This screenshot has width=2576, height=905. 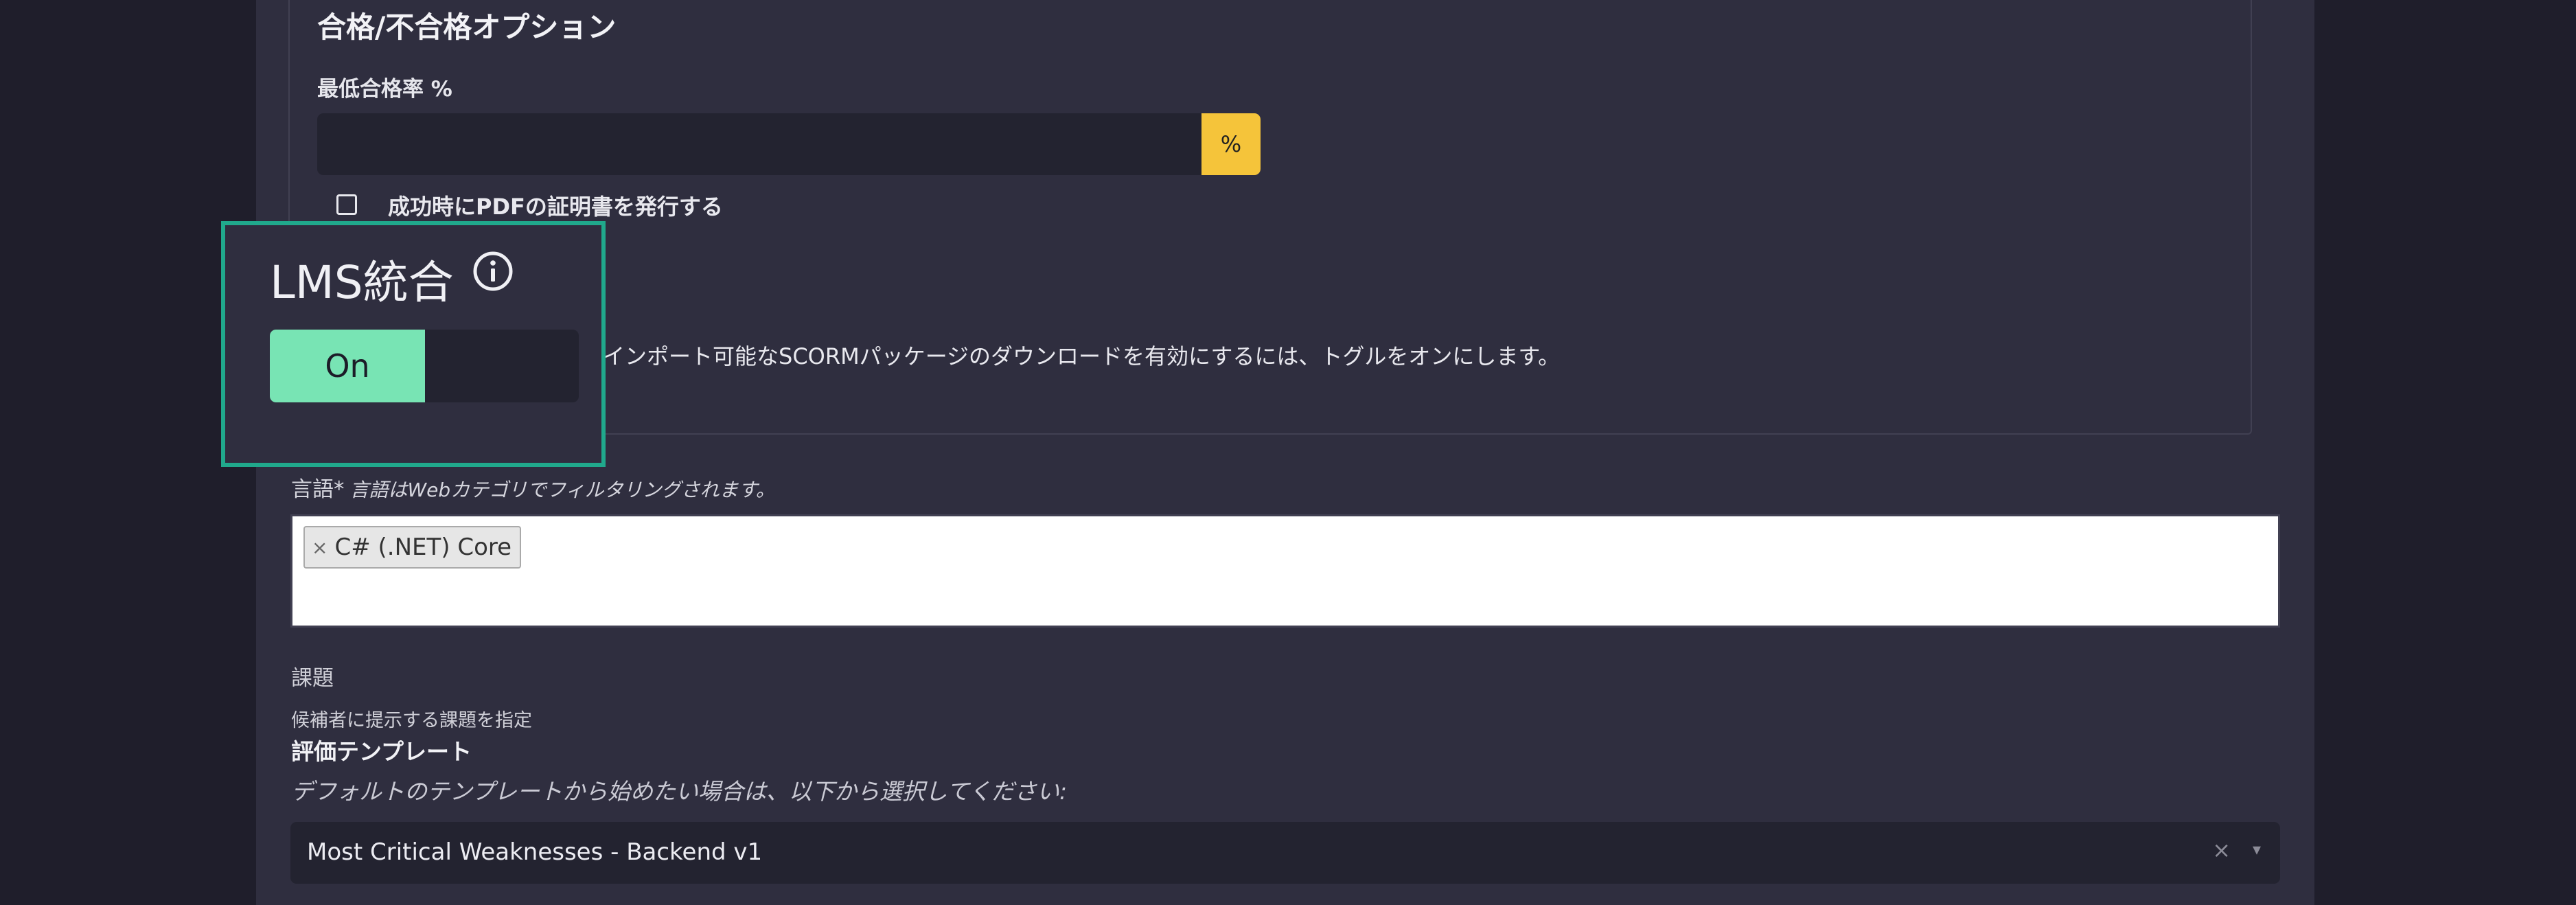 I want to click on language-tag: × C# (.NET) Core, so click(x=412, y=547).